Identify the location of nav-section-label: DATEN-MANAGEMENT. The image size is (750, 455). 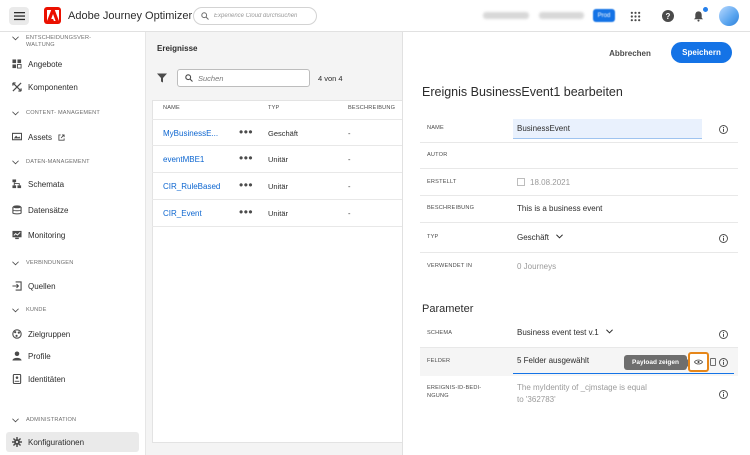
(58, 162).